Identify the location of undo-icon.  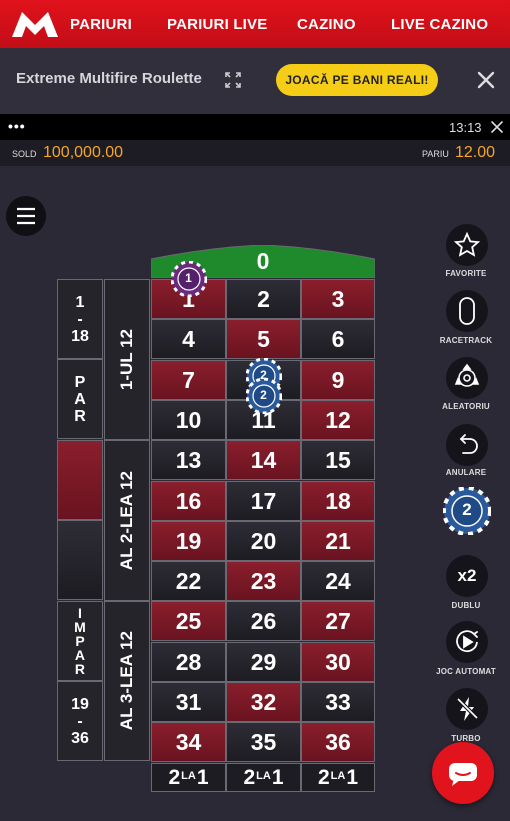
(468, 444).